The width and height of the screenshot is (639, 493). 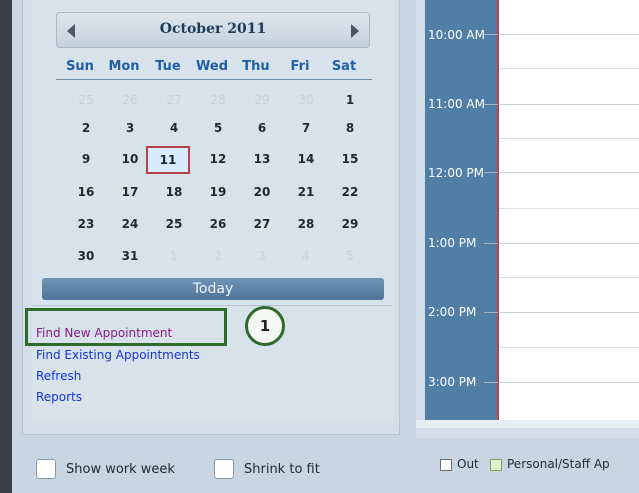 What do you see at coordinates (86, 159) in the screenshot?
I see `calendar-day: 9` at bounding box center [86, 159].